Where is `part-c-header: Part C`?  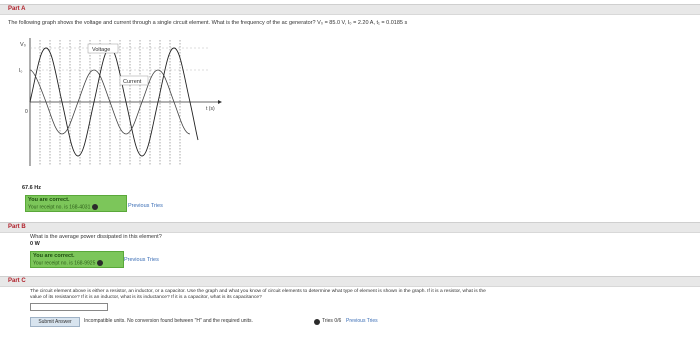
part-c-header: Part C is located at coordinates (350, 281).